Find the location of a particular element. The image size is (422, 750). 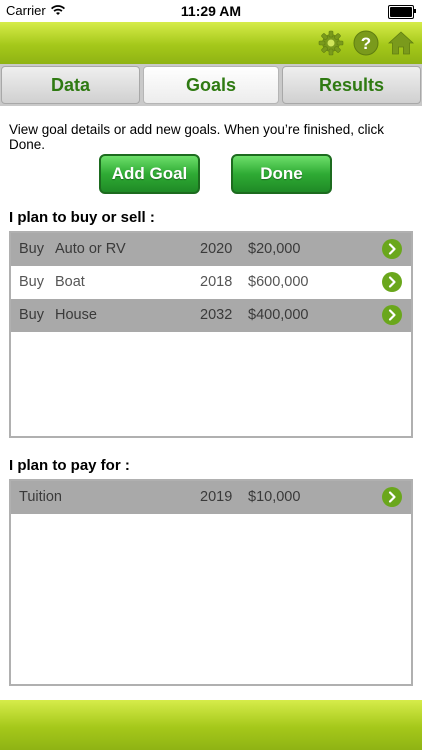

add-goal-button: Add Goal is located at coordinates (149, 174).